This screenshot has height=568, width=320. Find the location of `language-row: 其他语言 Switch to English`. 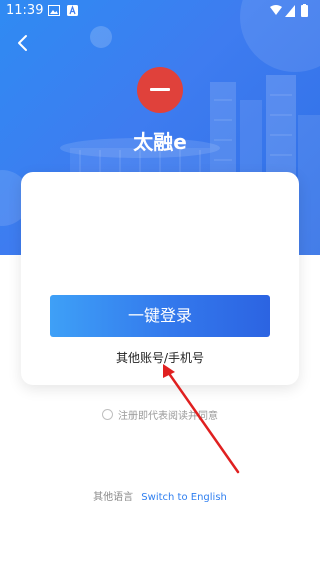

language-row: 其他语言 Switch to English is located at coordinates (160, 495).